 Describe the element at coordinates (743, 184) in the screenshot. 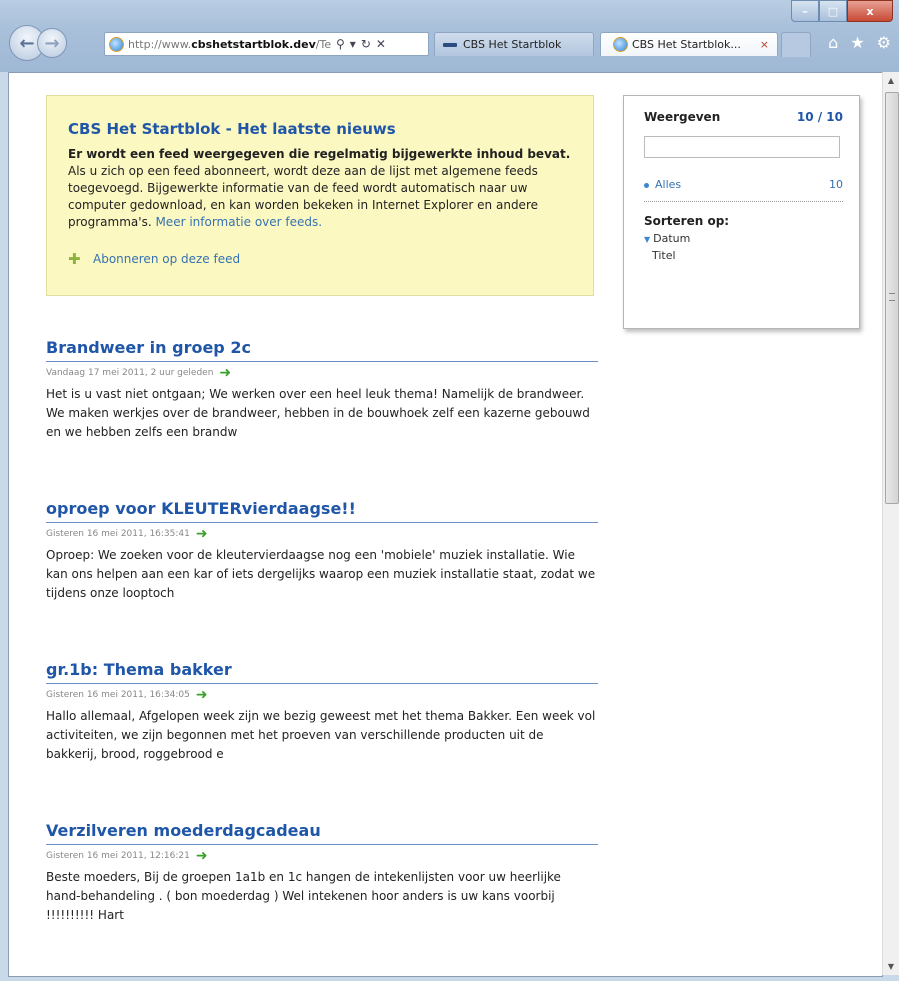

I see `filter-all-link: Alles 10` at that location.